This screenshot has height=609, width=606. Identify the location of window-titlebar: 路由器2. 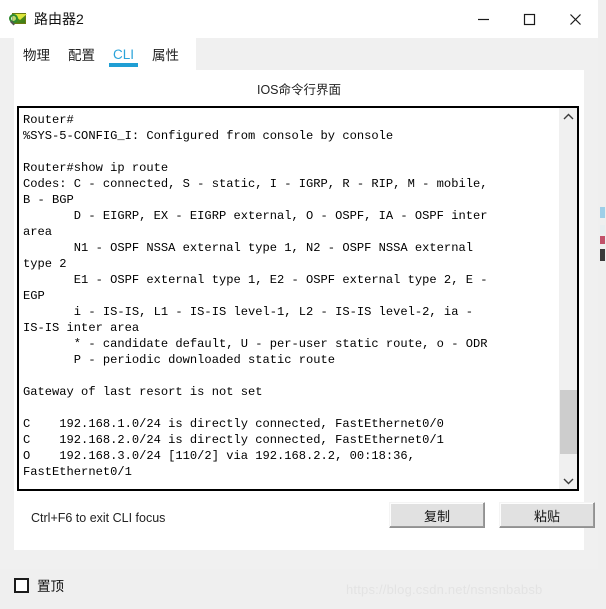
(299, 19).